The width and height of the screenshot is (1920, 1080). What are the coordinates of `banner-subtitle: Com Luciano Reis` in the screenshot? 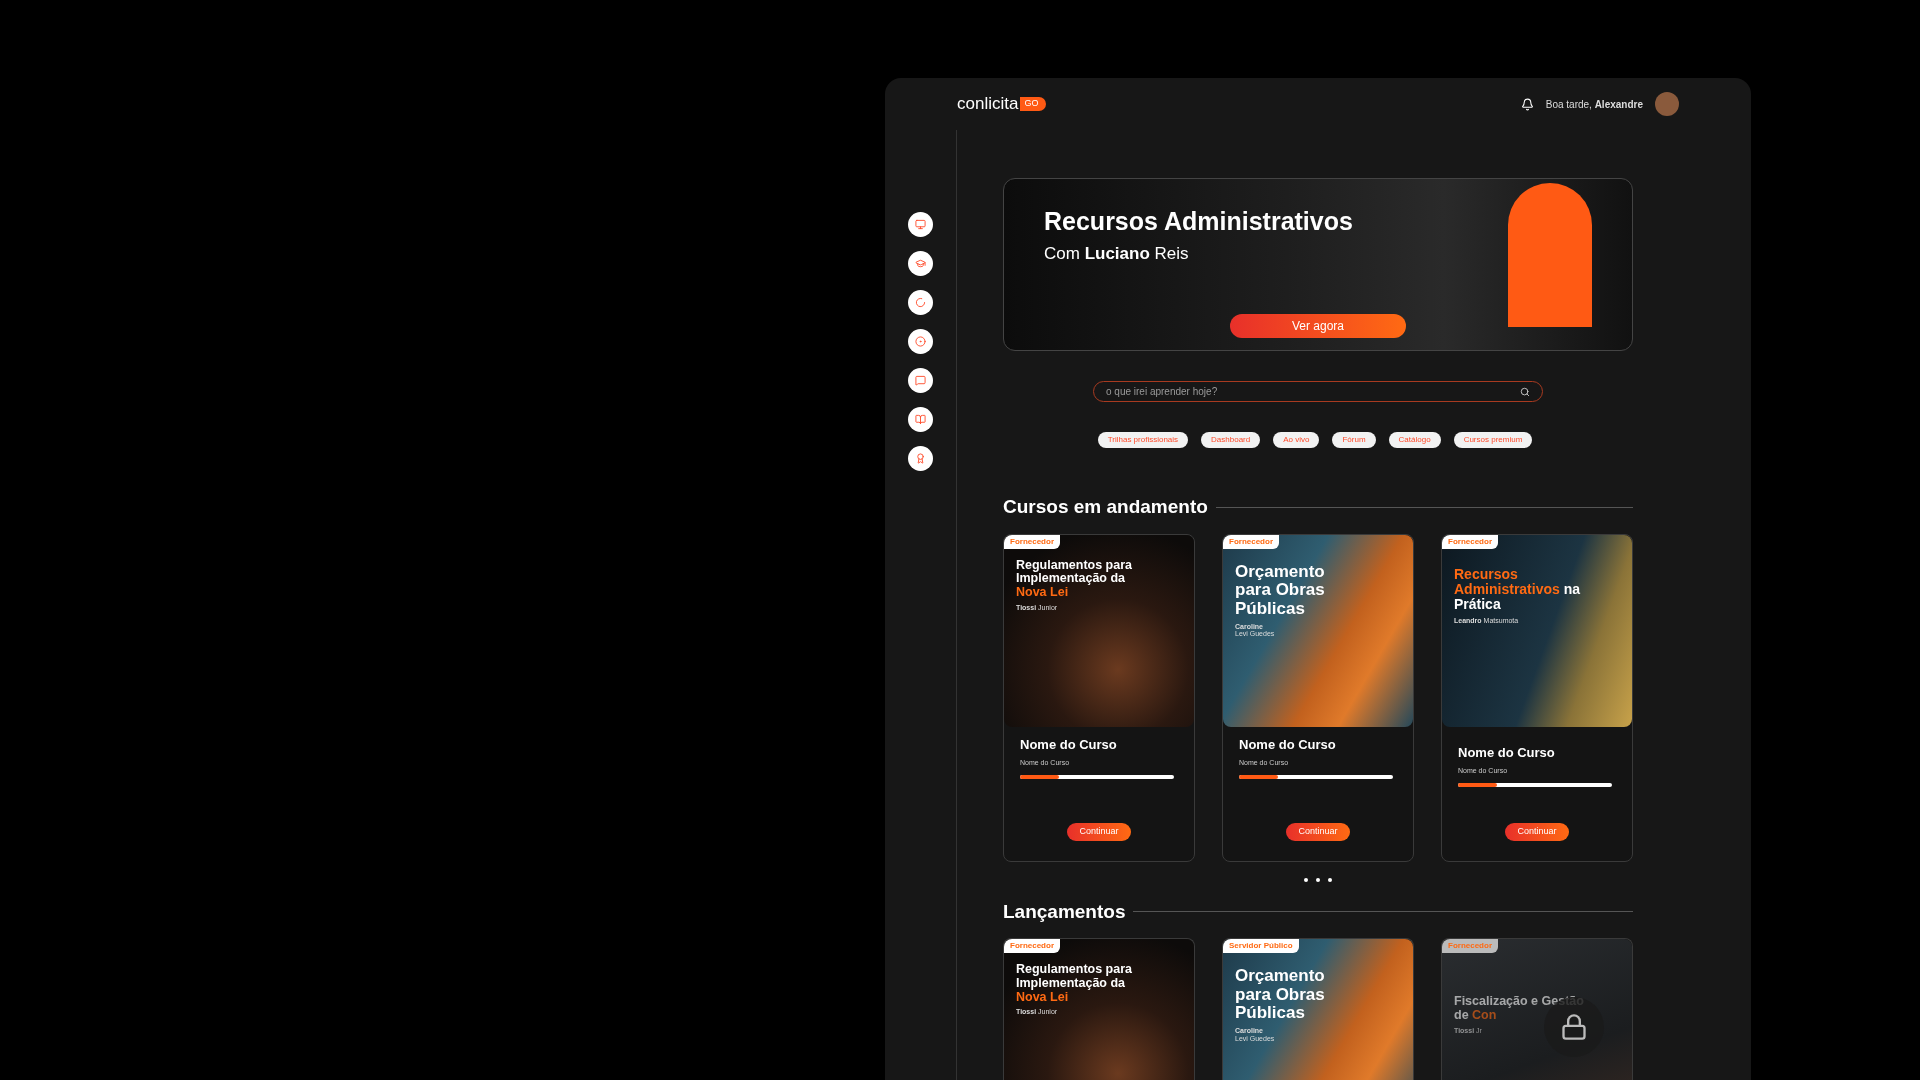 It's located at (1117, 253).